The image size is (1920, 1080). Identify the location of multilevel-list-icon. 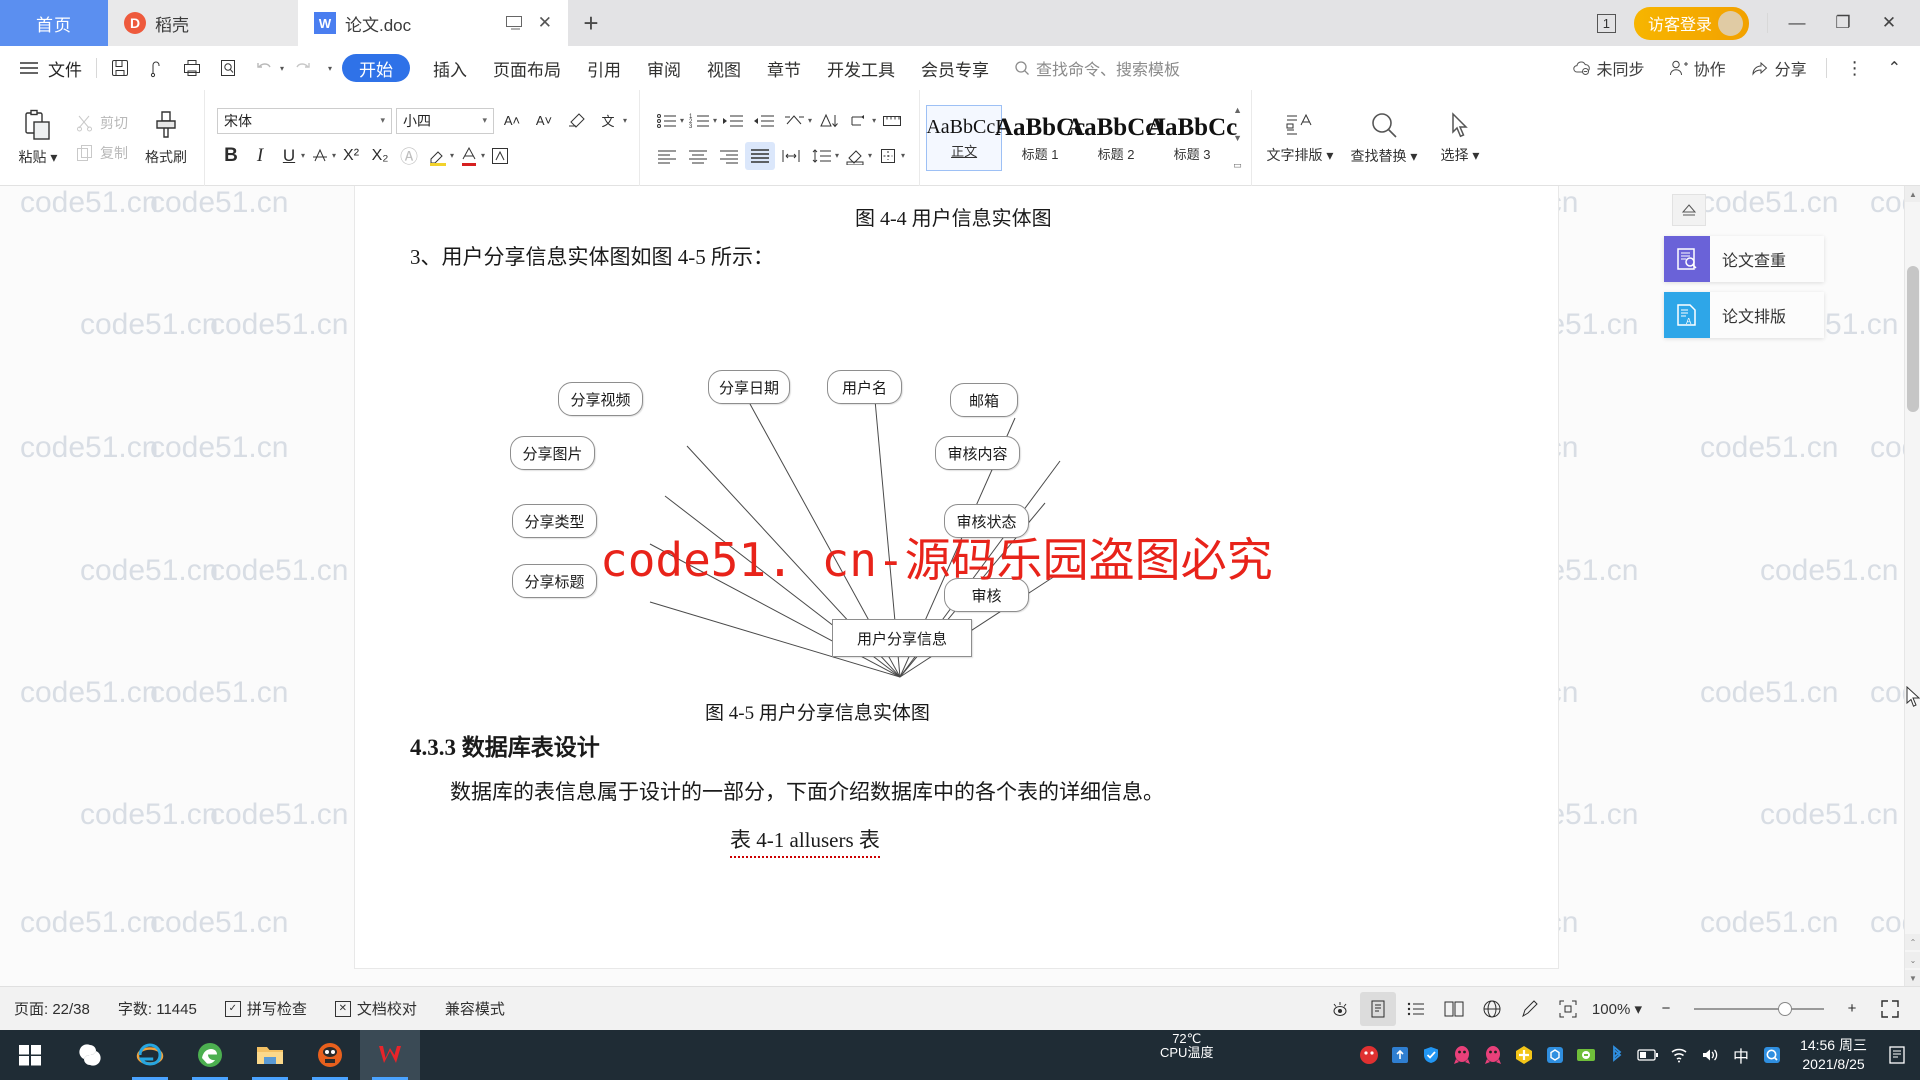
(795, 121).